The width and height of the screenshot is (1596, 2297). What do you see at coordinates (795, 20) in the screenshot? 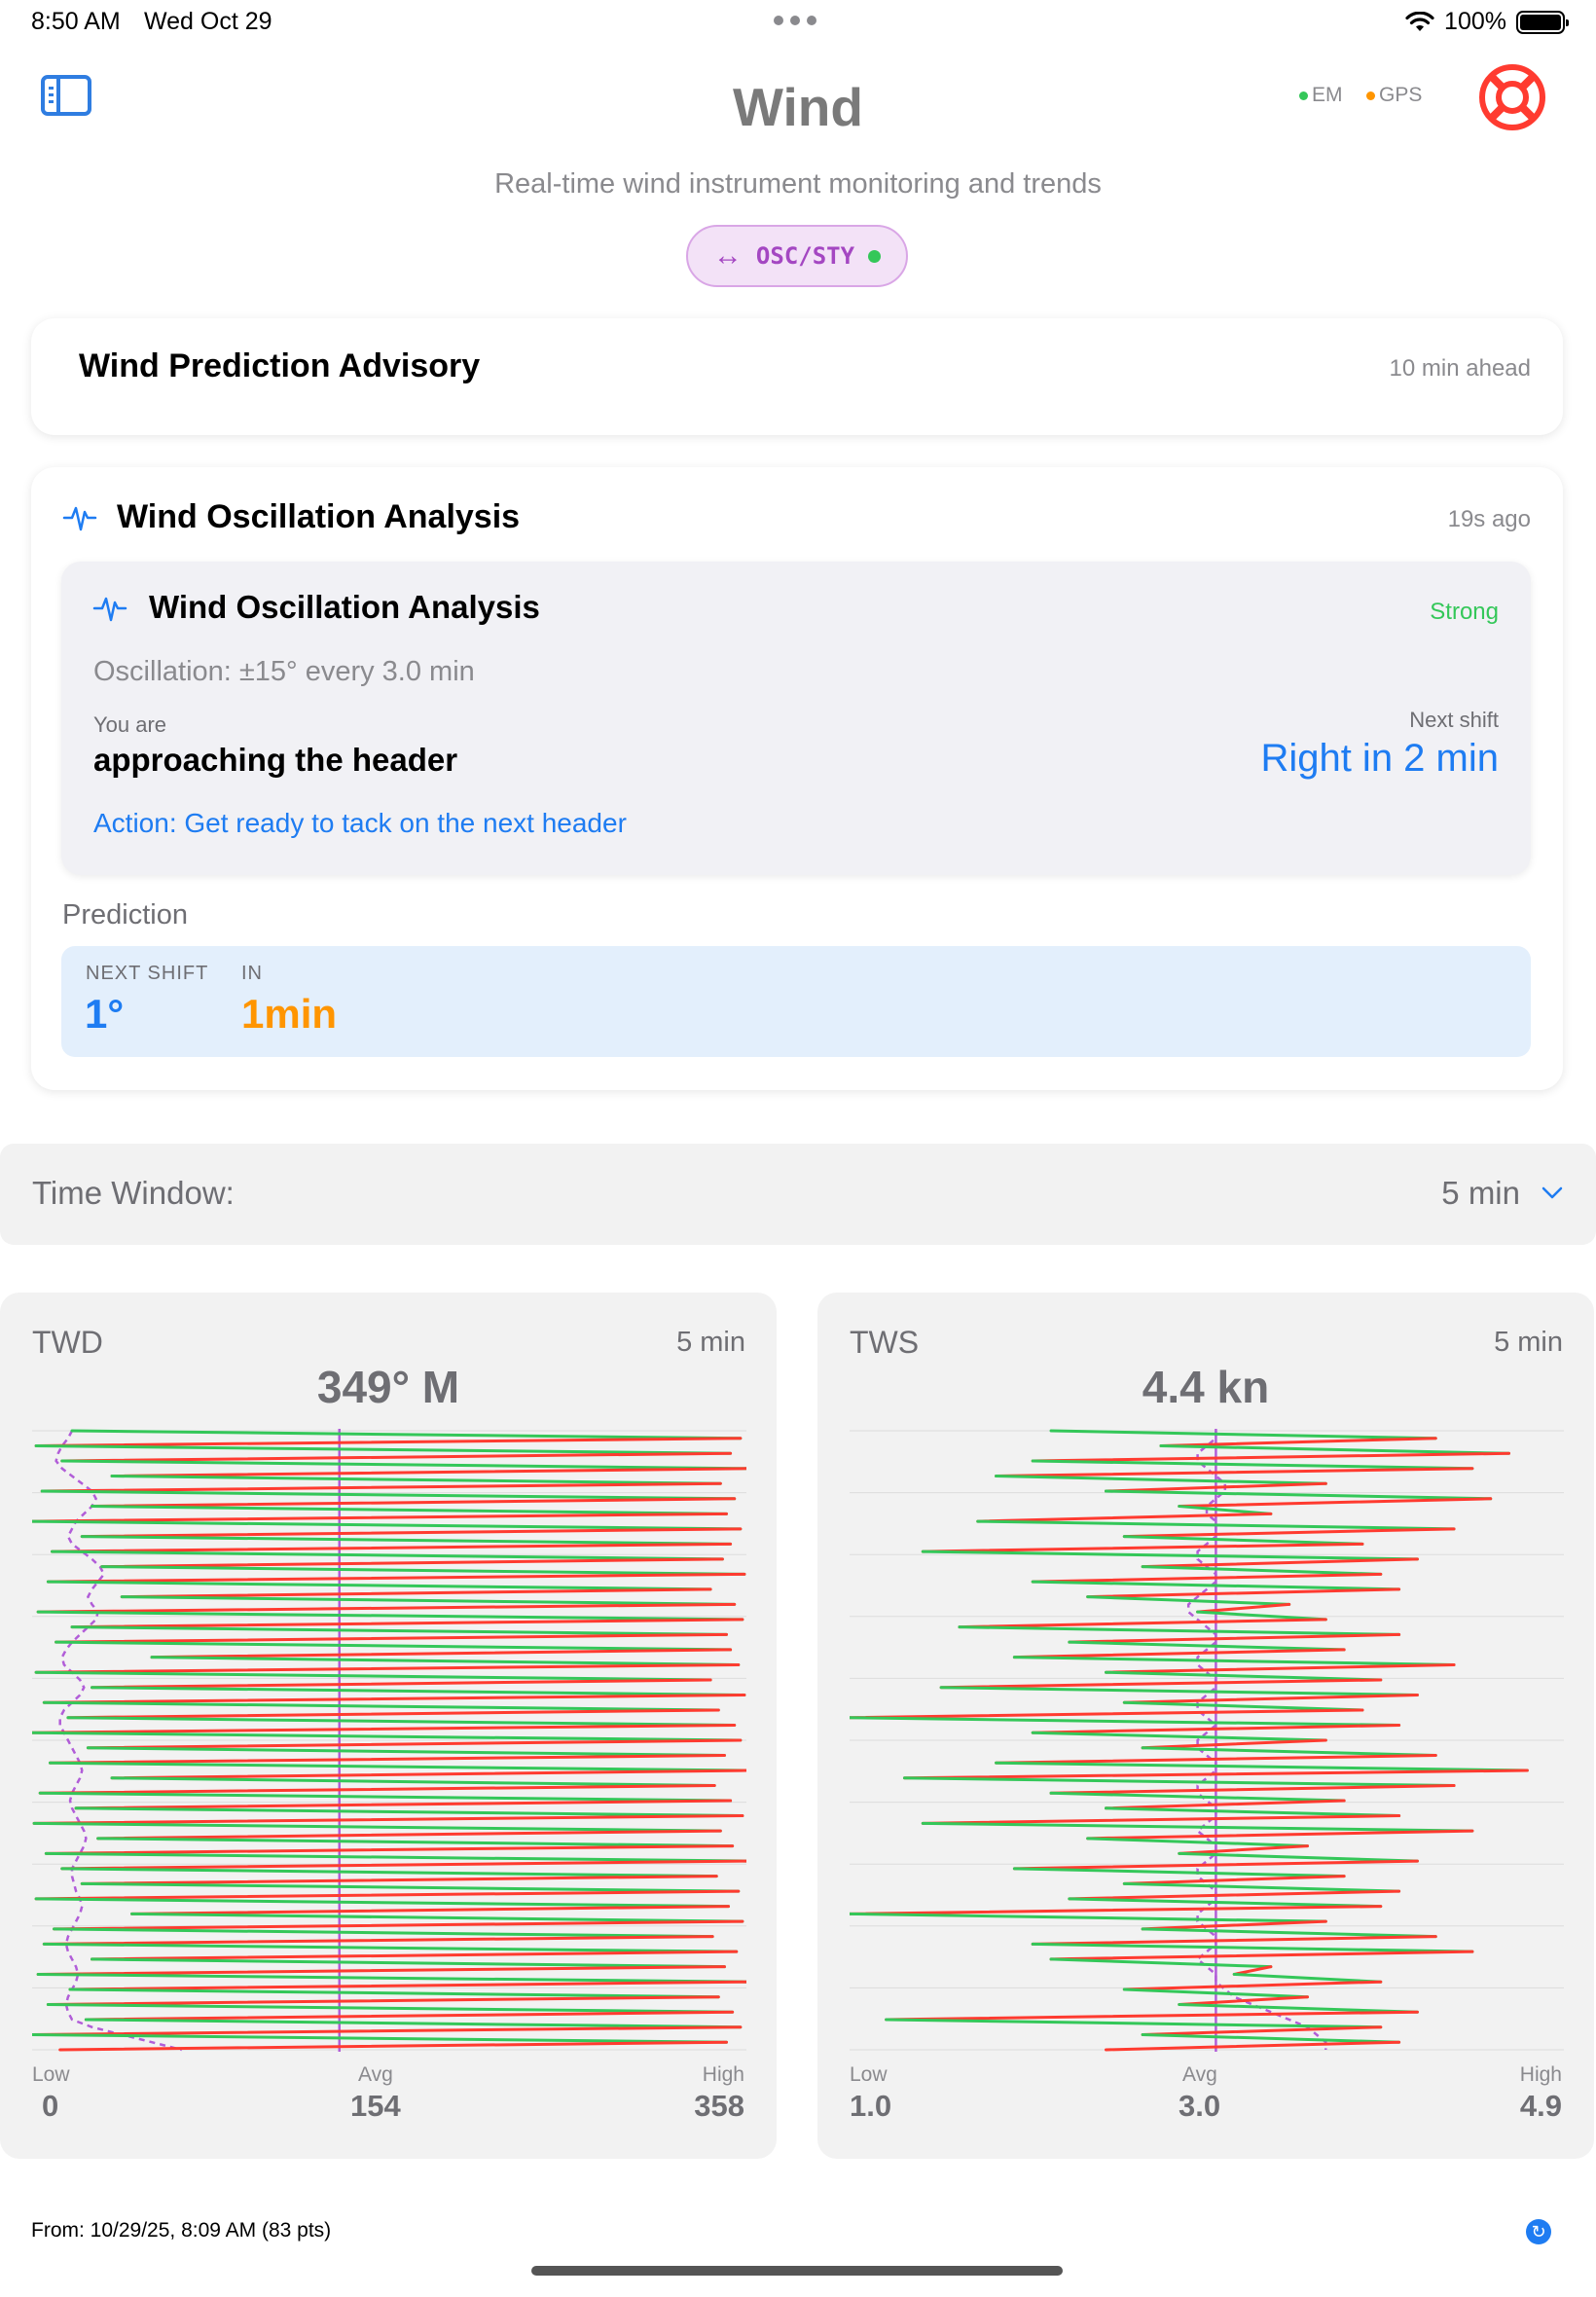
I see `multitasking-dots-icon` at bounding box center [795, 20].